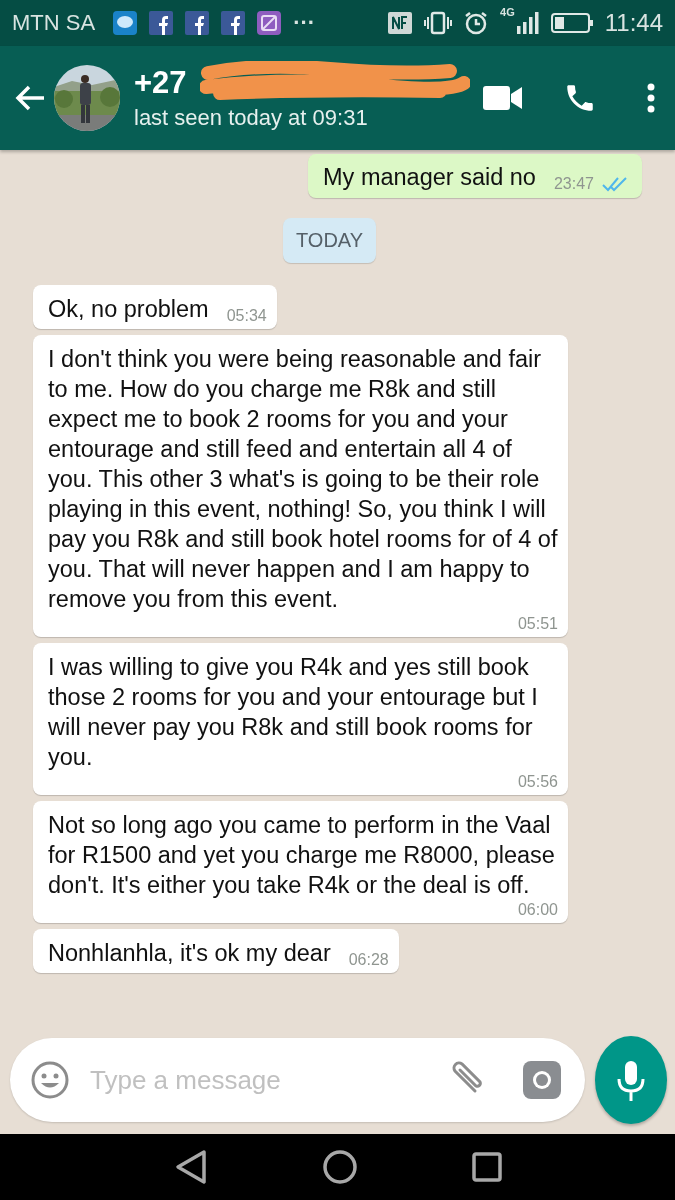 This screenshot has width=675, height=1200. What do you see at coordinates (304, 23) in the screenshot?
I see `more-notifications: ···` at bounding box center [304, 23].